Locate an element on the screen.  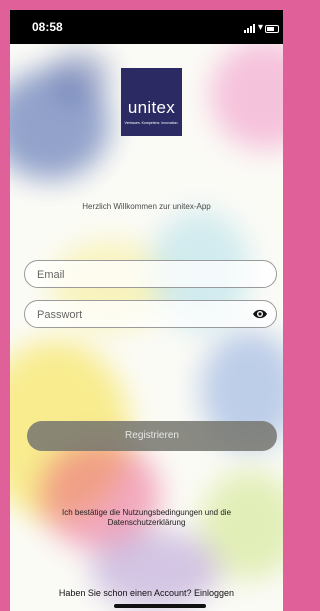
register-button: Registrieren is located at coordinates (152, 436).